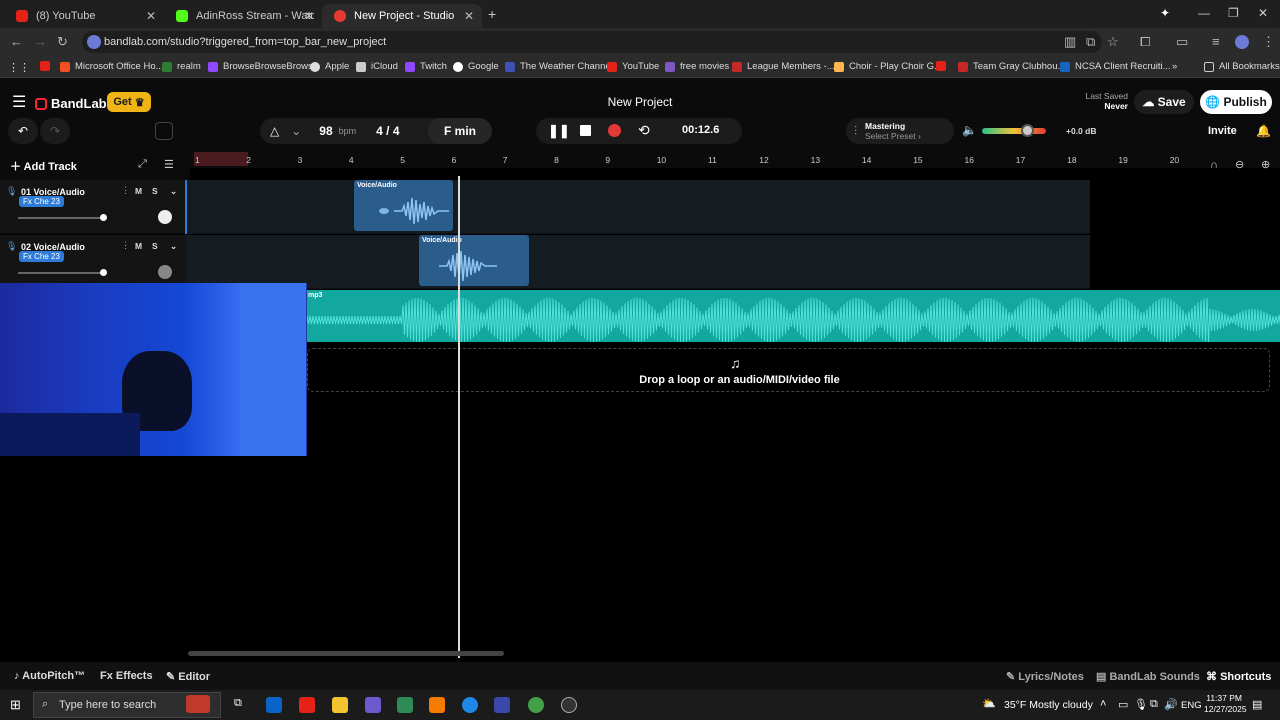 This screenshot has width=1280, height=720. I want to click on menu-icon: ⋮, so click(1268, 42).